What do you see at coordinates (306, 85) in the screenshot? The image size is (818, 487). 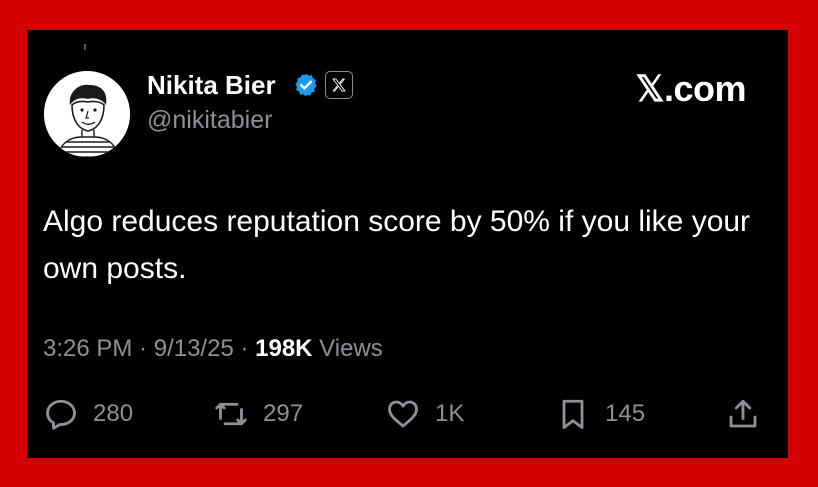 I see `verified-badge-icon` at bounding box center [306, 85].